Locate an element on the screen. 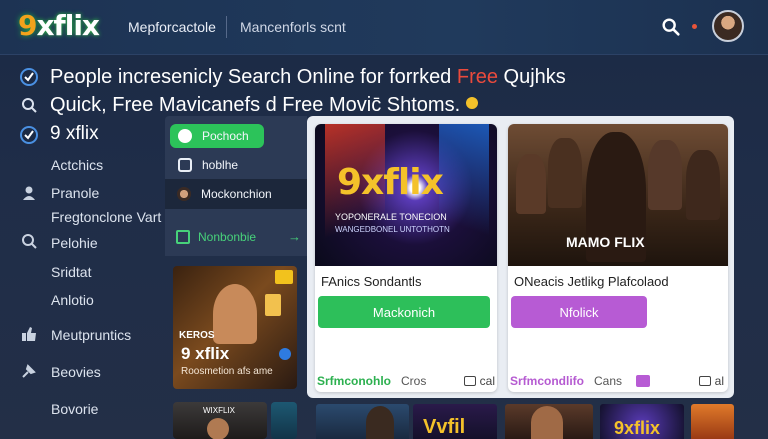 Image resolution: width=768 pixels, height=439 pixels. logo: 9xflix is located at coordinates (59, 25).